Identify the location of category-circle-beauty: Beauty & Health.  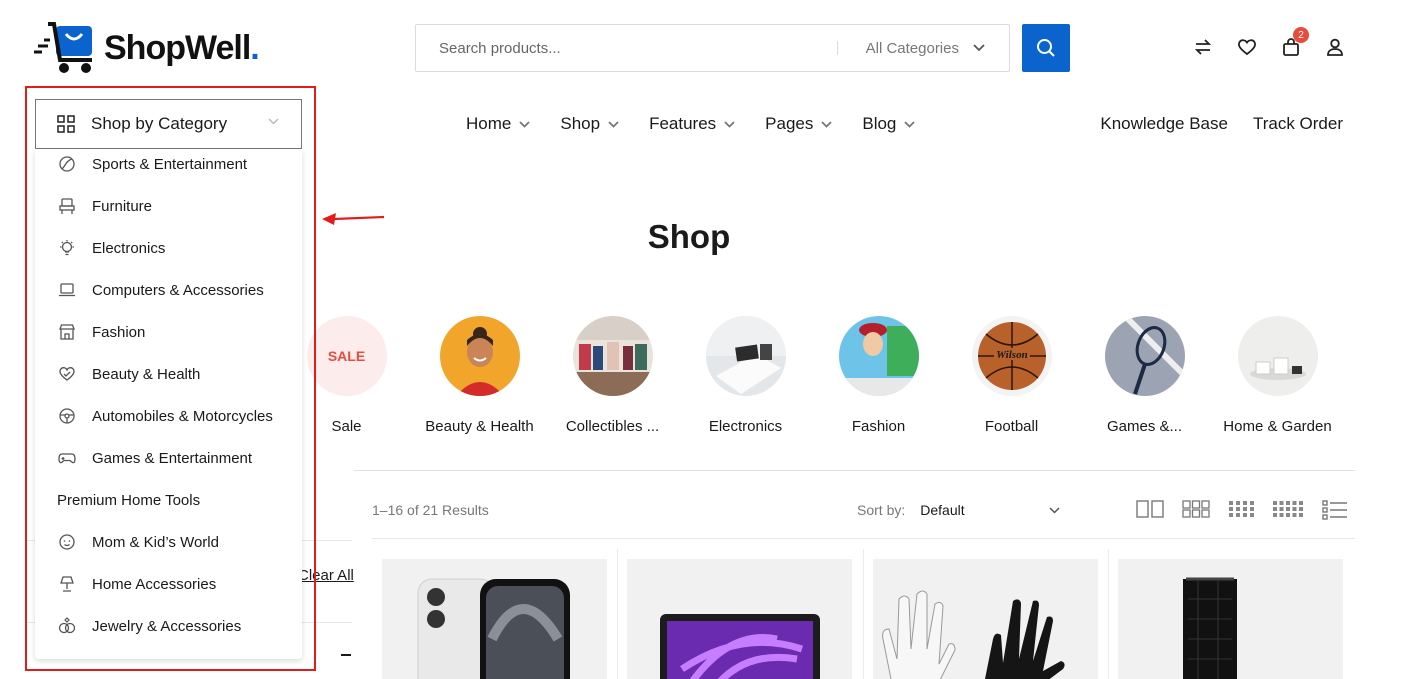
(479, 375).